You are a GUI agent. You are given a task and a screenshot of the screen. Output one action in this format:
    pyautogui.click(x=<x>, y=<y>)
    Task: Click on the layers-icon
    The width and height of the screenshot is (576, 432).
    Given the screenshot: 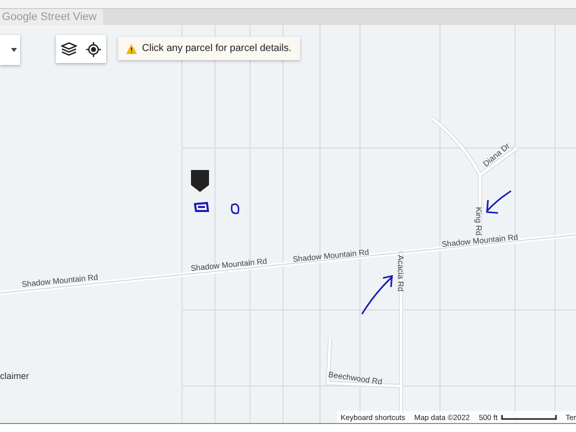 What is the action you would take?
    pyautogui.click(x=68, y=49)
    